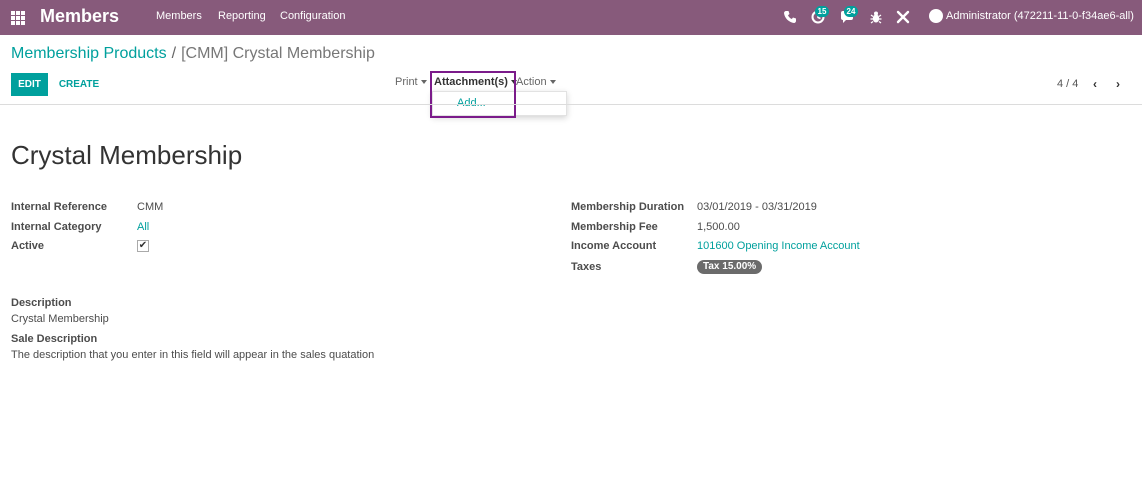 The image size is (1142, 495). Describe the element at coordinates (1040, 16) in the screenshot. I see `user-menu: Administrator (472211-11-0-f34ae6-all)` at that location.